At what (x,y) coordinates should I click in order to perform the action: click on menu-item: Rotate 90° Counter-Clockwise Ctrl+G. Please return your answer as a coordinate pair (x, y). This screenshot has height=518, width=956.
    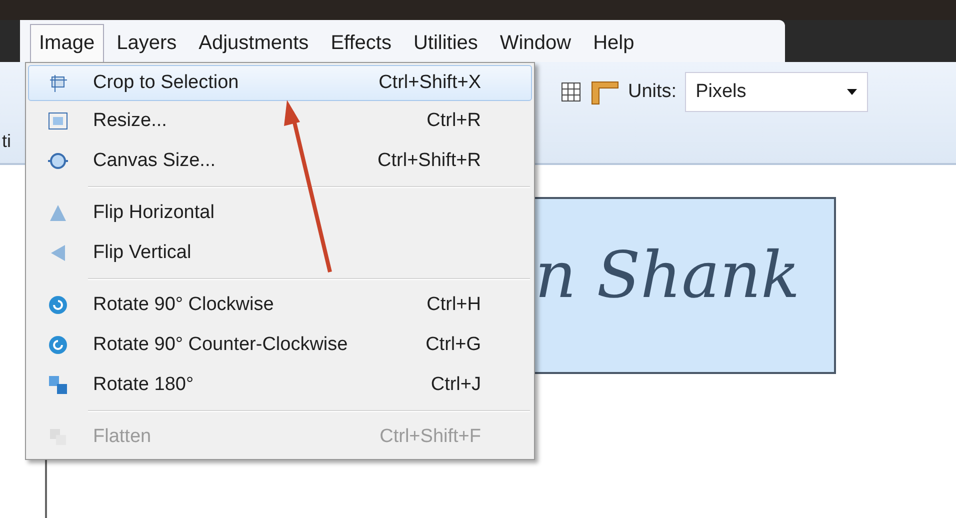
    Looking at the image, I should click on (280, 345).